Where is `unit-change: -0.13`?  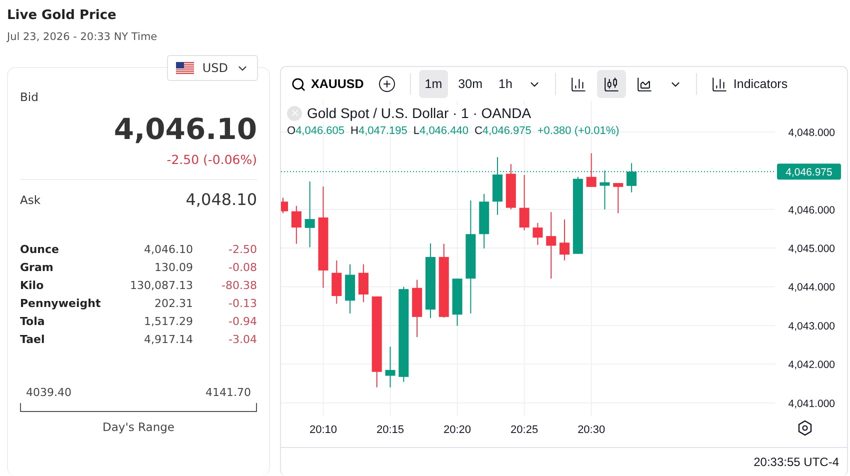
unit-change: -0.13 is located at coordinates (242, 303).